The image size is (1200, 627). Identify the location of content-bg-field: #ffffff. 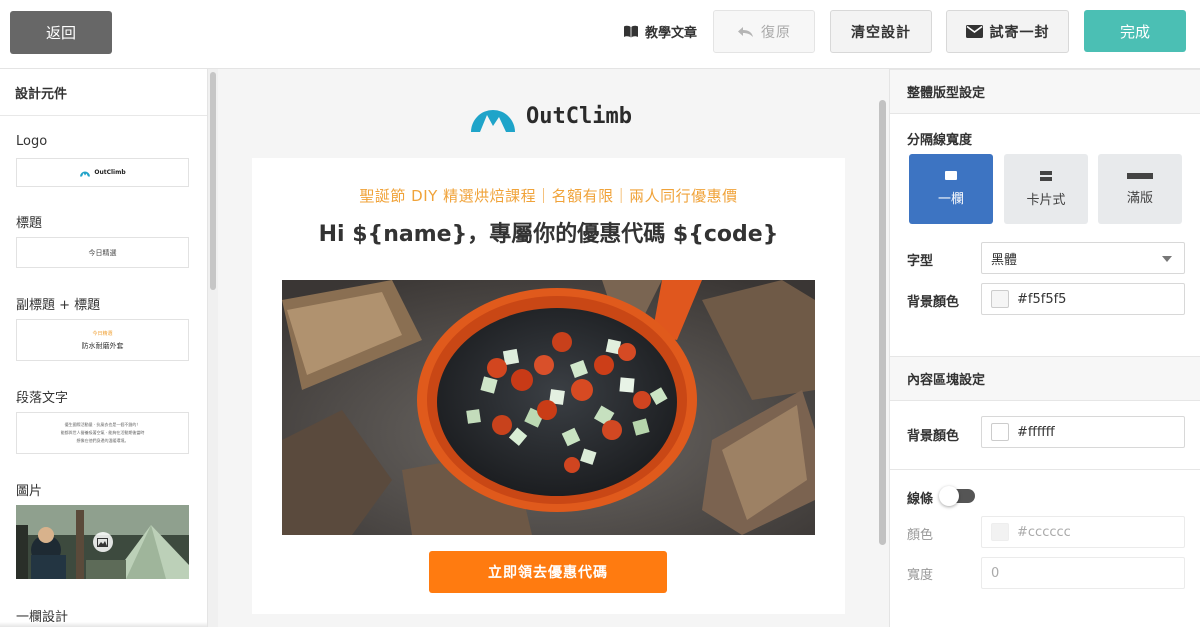
(1083, 432).